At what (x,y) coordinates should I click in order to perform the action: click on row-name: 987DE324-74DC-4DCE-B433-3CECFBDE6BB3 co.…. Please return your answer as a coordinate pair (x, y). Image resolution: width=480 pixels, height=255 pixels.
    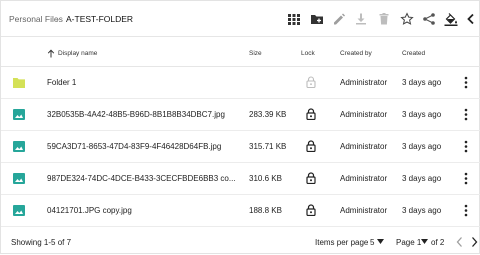
    Looking at the image, I should click on (162, 179).